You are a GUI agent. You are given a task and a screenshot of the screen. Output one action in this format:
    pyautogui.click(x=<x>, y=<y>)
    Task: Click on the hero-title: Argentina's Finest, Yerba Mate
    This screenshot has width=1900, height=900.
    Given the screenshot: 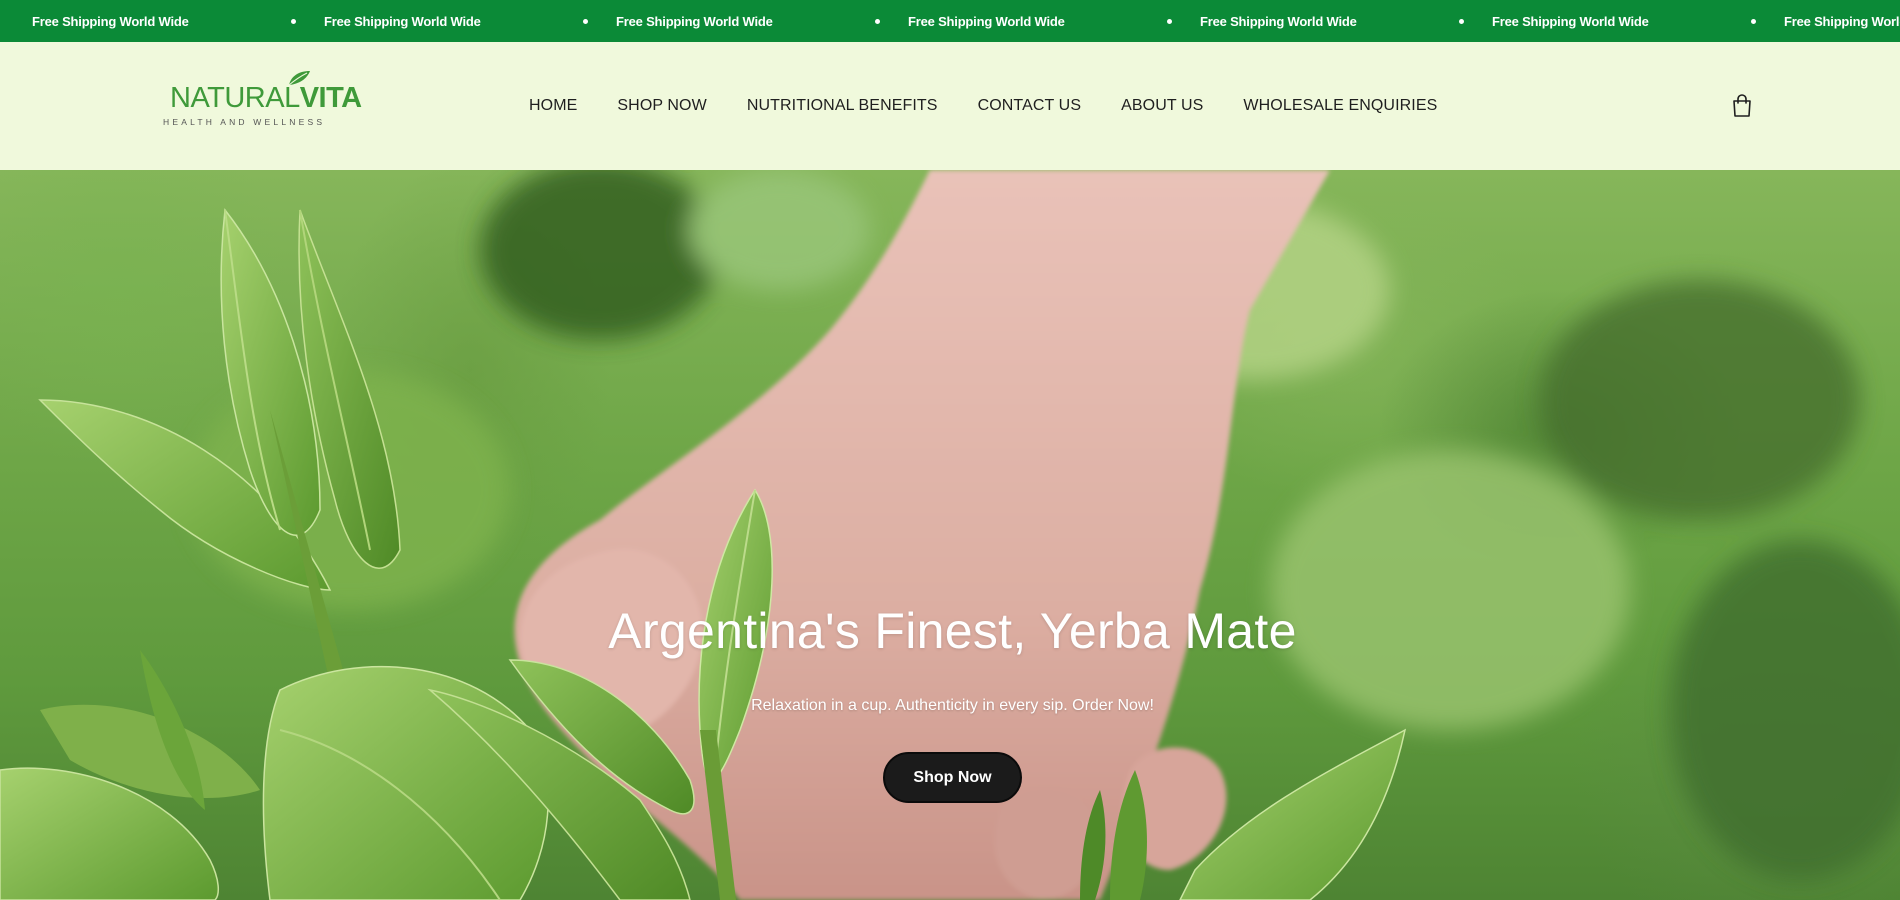 What is the action you would take?
    pyautogui.click(x=952, y=631)
    